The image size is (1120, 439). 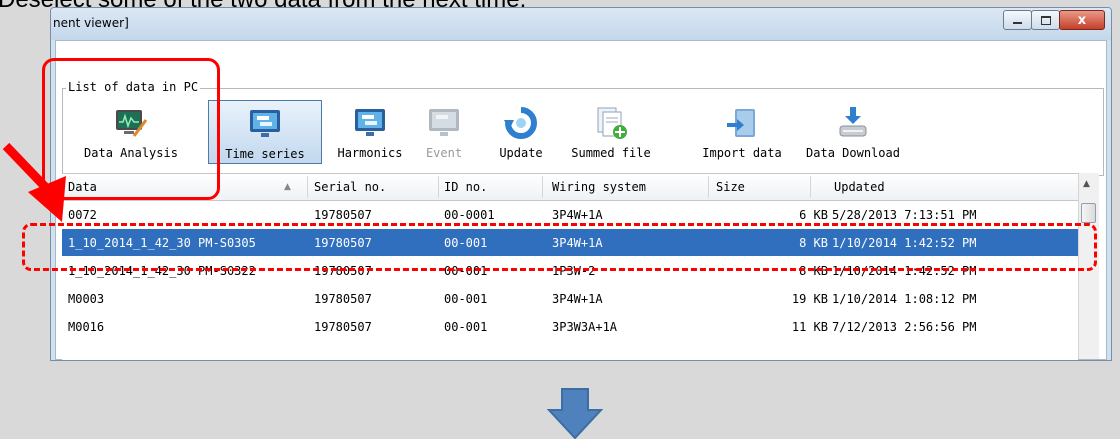 I want to click on minimize-icon, so click(x=1017, y=23).